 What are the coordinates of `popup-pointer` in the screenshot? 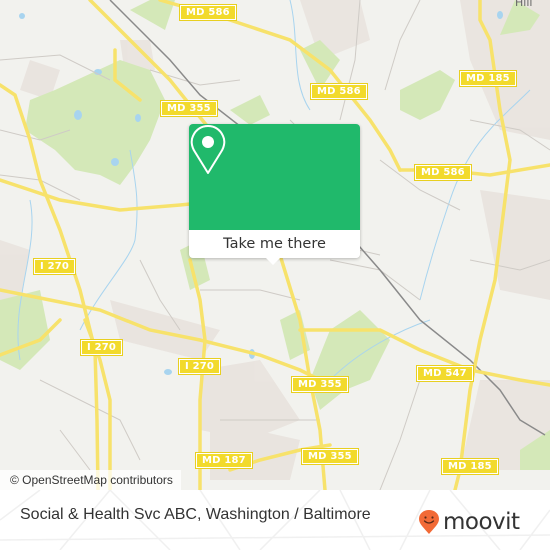 It's located at (273, 261).